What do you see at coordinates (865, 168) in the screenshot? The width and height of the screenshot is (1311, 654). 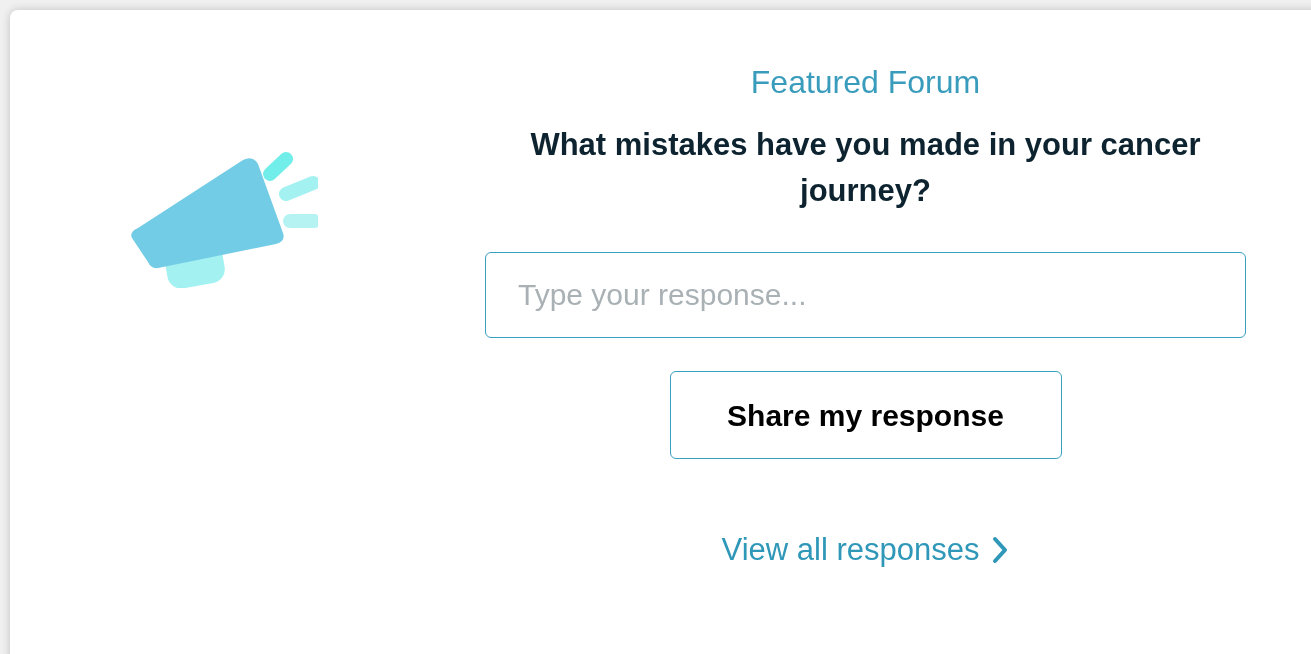 I see `forum-question: What mistakes have you made in your cancer journey?` at bounding box center [865, 168].